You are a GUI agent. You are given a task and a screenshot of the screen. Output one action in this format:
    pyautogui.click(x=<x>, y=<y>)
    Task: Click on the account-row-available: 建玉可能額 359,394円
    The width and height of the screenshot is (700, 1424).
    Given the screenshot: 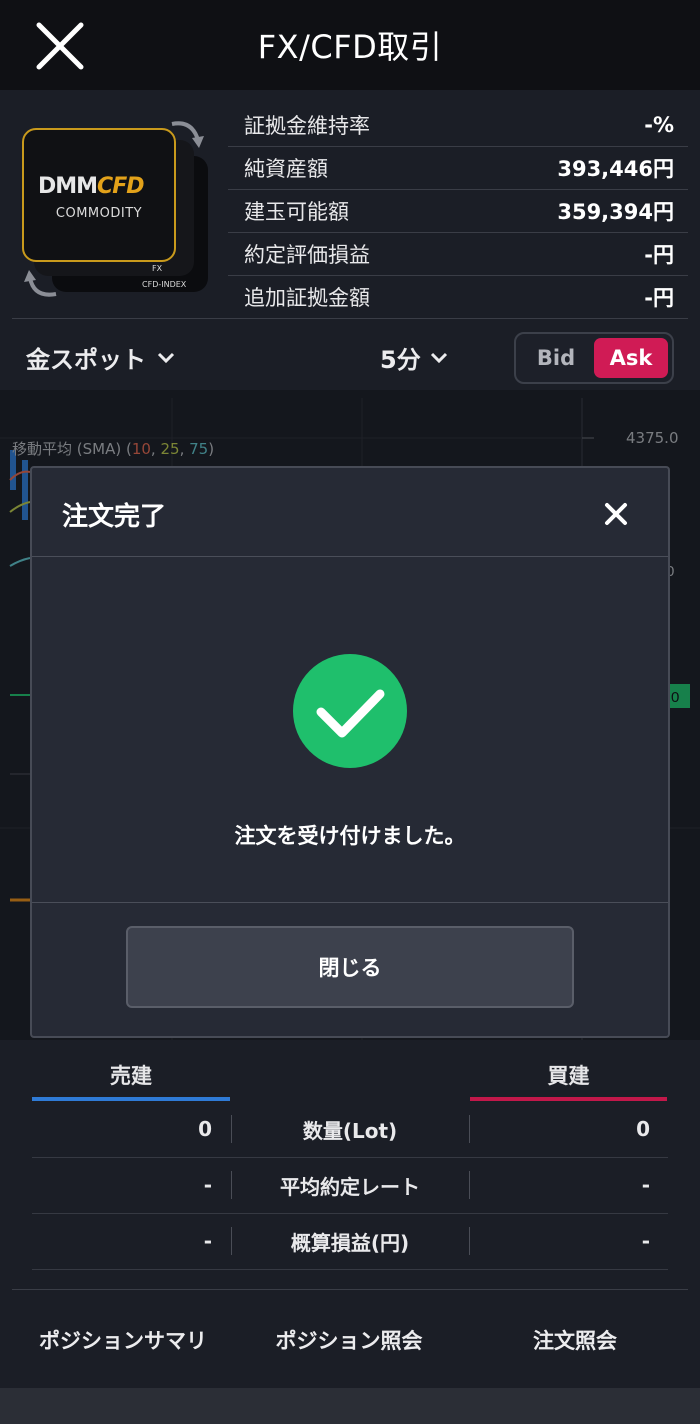 What is the action you would take?
    pyautogui.click(x=458, y=211)
    